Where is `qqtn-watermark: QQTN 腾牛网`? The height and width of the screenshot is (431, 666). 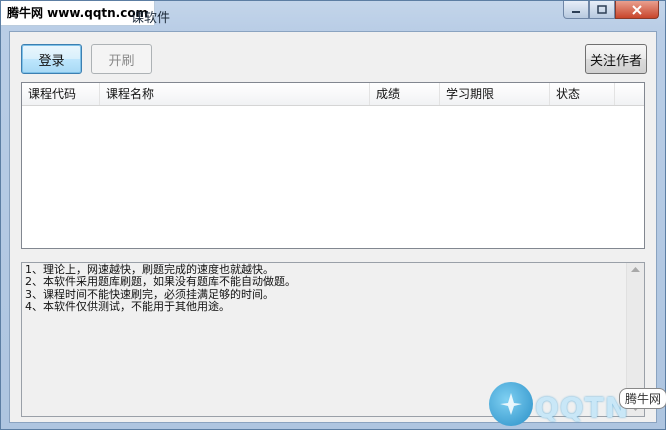 qqtn-watermark: QQTN 腾牛网 is located at coordinates (576, 405).